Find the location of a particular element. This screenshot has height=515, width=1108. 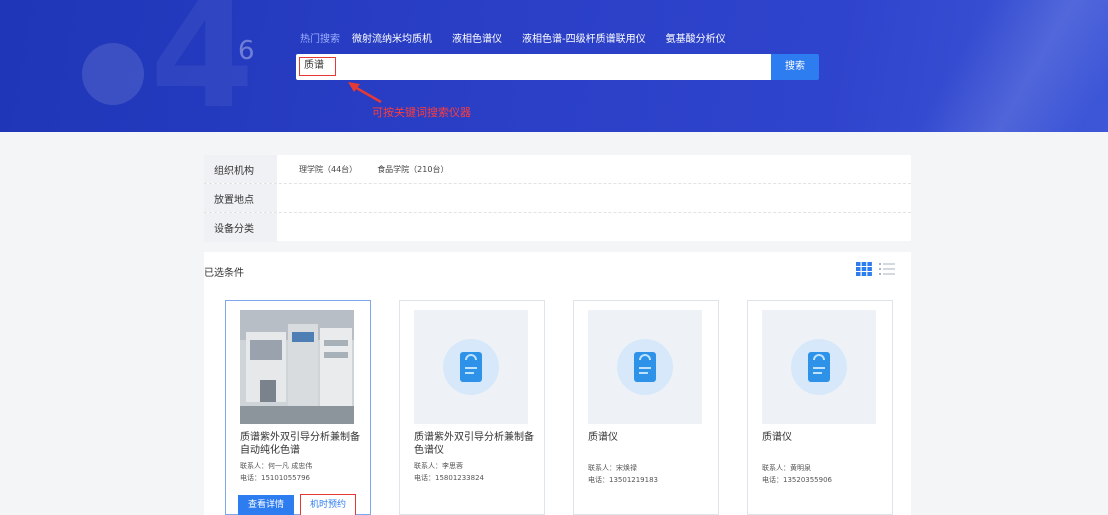

instrument-phone: 电话：13501219183 is located at coordinates (623, 480).